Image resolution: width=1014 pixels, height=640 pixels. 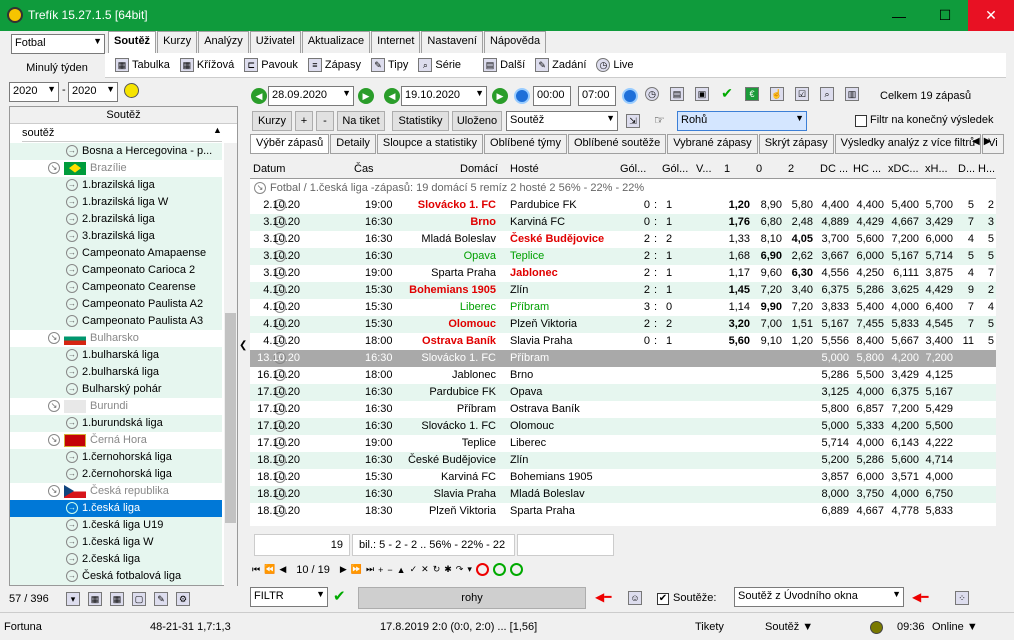 What do you see at coordinates (955, 627) in the screenshot?
I see `status-online: Online ▼` at bounding box center [955, 627].